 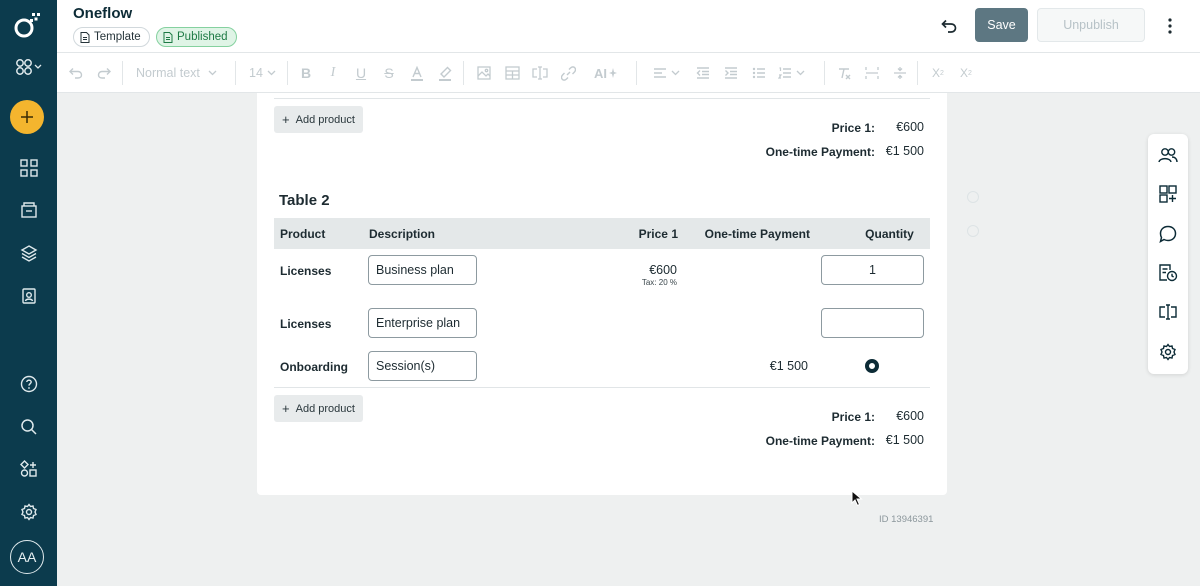 I want to click on participants-icon, so click(x=1168, y=155).